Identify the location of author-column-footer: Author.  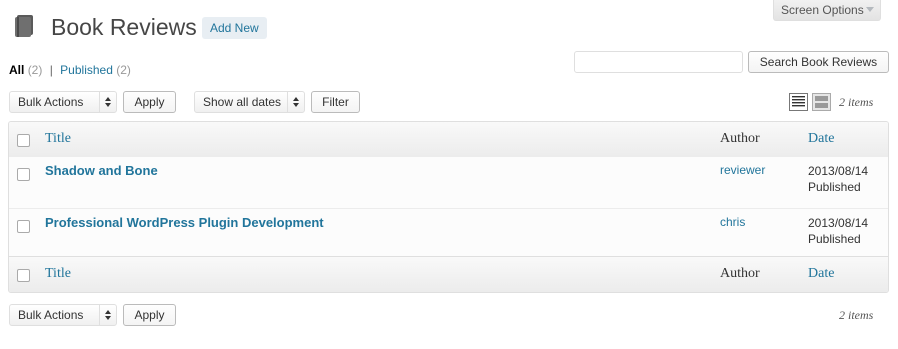
(740, 273).